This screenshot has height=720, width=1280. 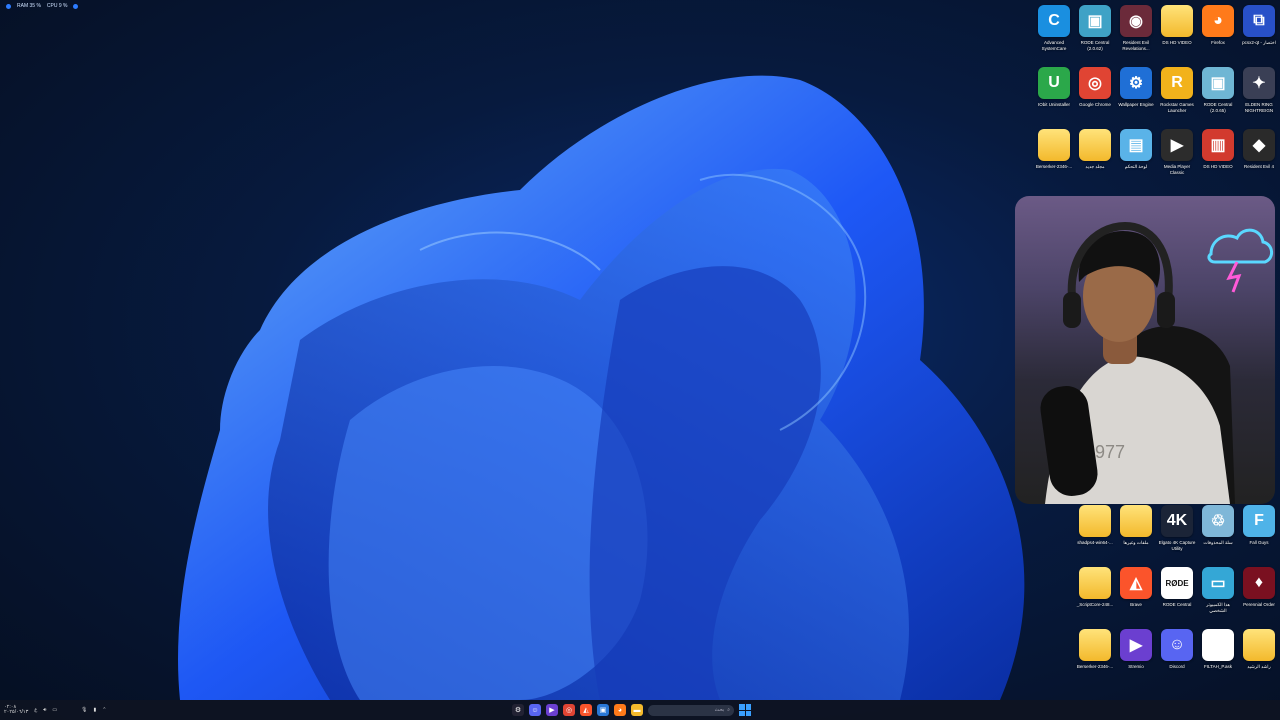 I want to click on desktop-icon: ◆ Resident Evil 4, so click(x=1259, y=149).